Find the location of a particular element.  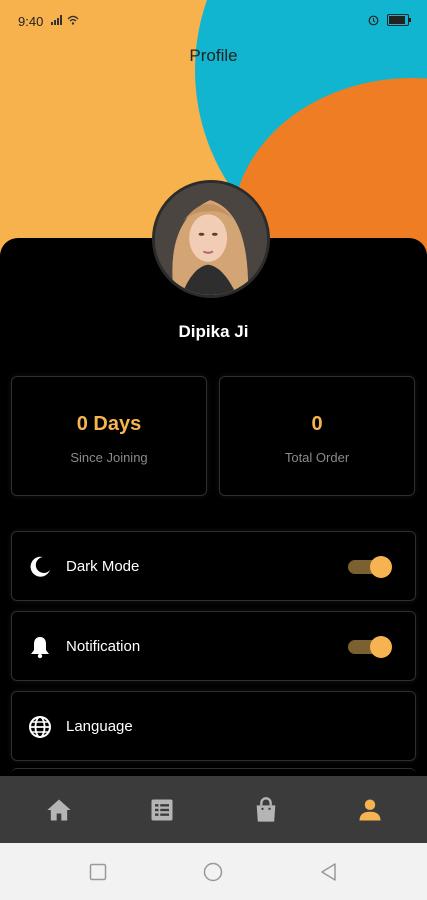

nav-shop is located at coordinates (266, 810).